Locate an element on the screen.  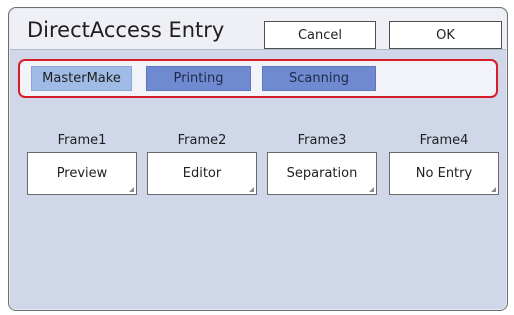
frame2-label: Frame2 is located at coordinates (202, 140).